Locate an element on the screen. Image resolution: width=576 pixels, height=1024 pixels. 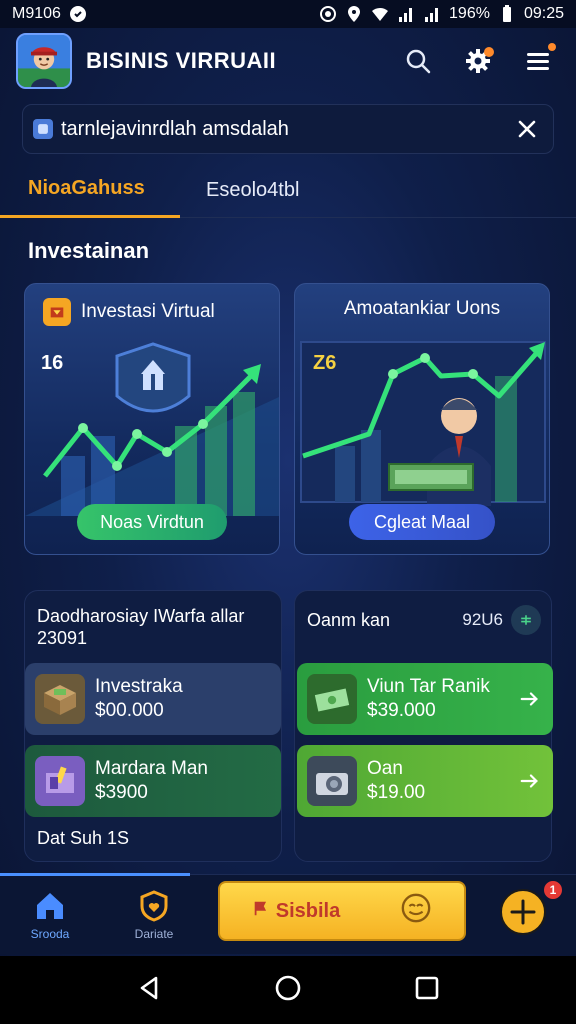
status-bar: M9106 196% 09:25 is located at coordinates (288, 14).